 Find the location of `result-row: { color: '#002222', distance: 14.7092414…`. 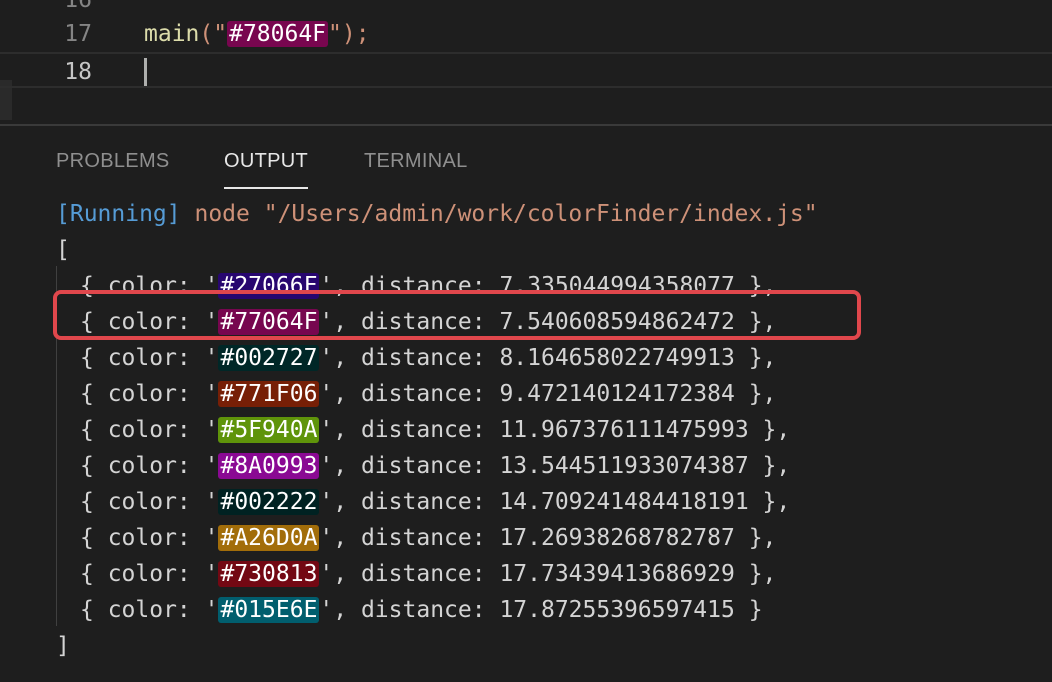

result-row: { color: '#002222', distance: 14.7092414… is located at coordinates (435, 502).